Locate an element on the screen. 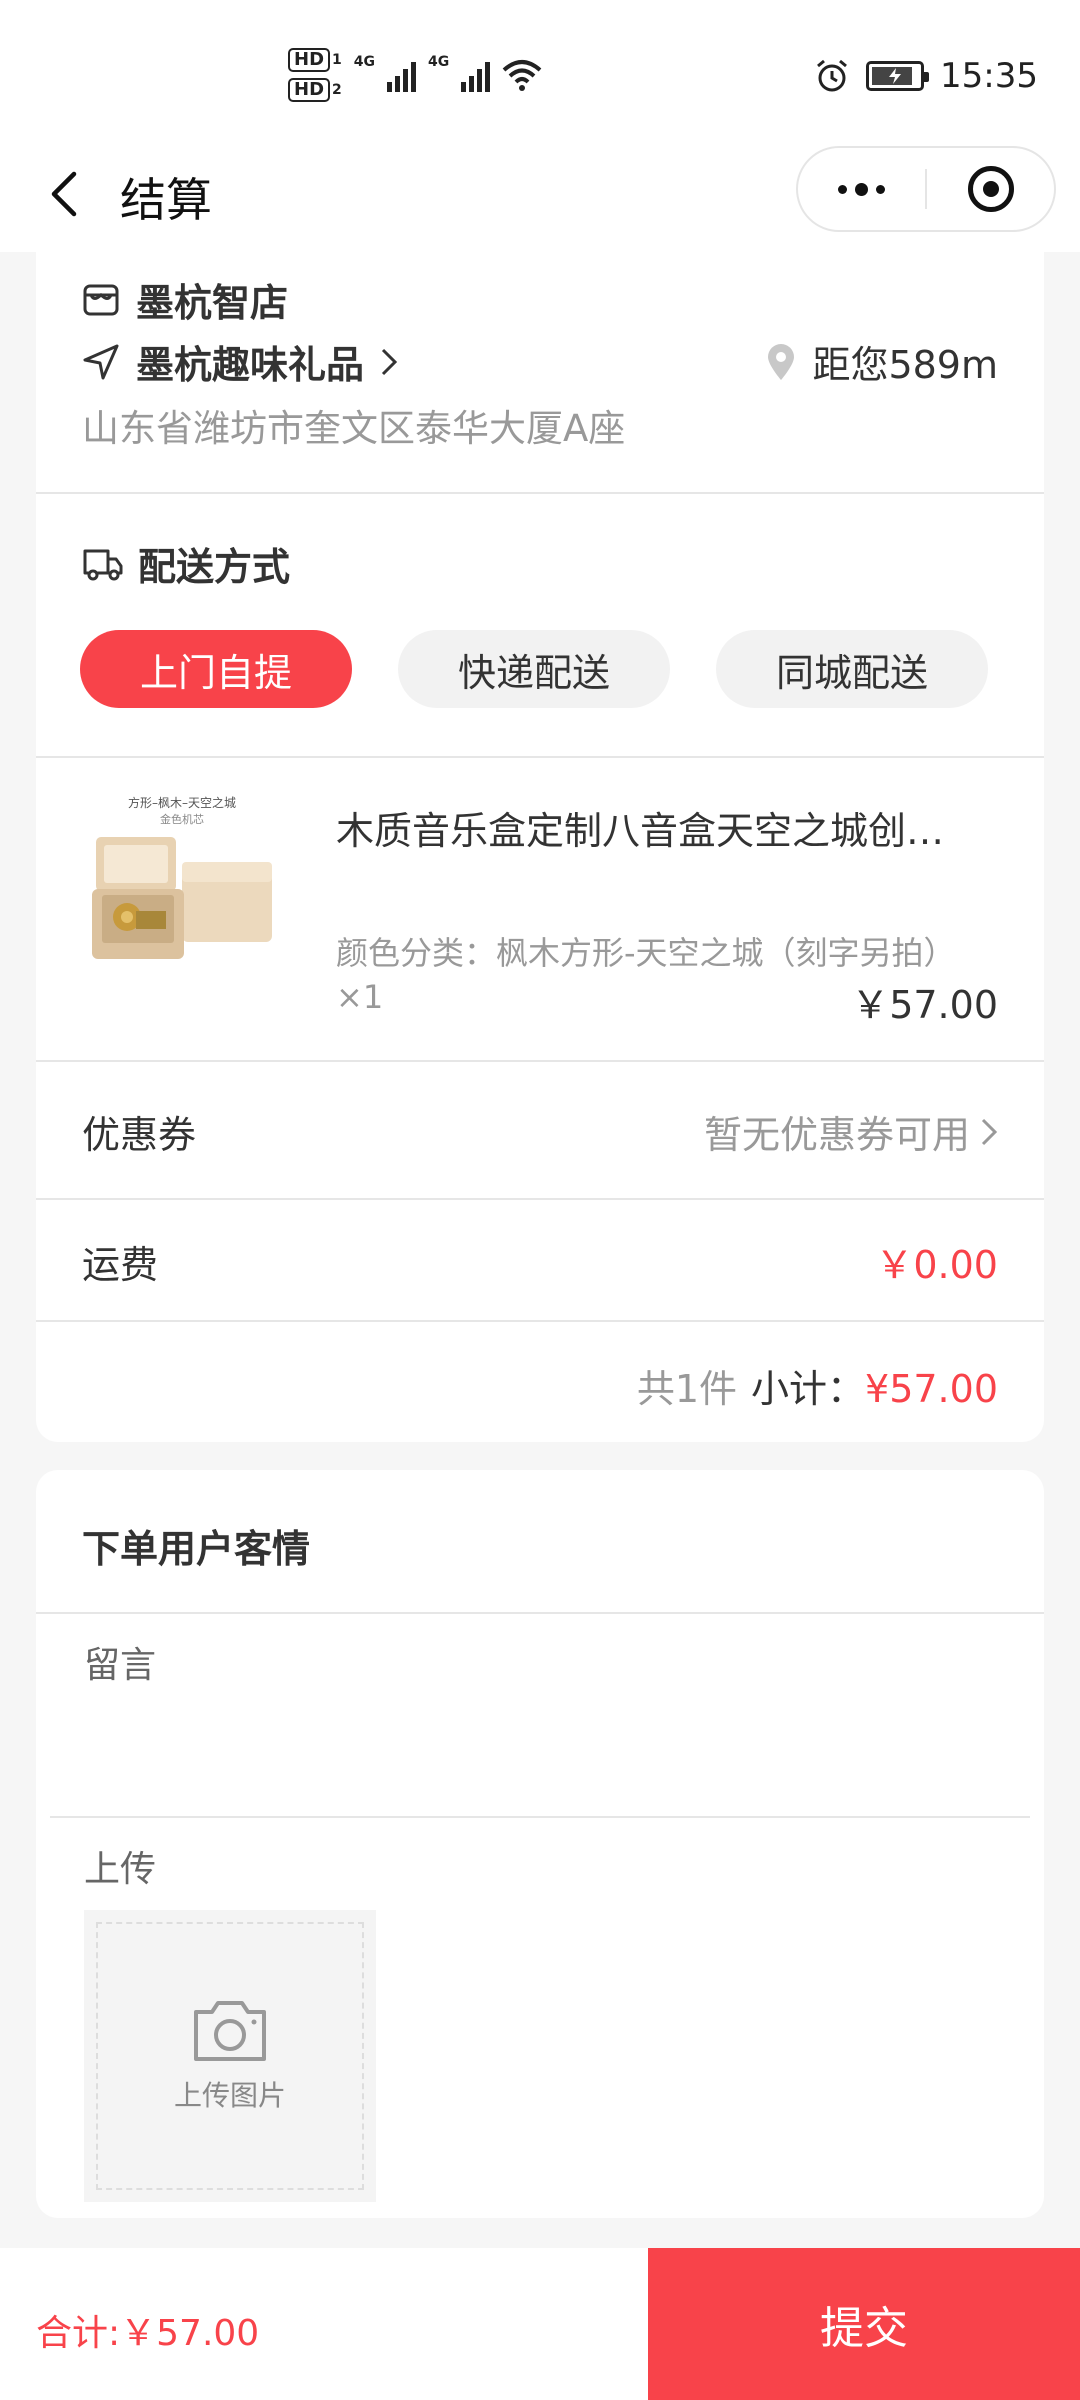  target-circle-icon is located at coordinates (990, 189).